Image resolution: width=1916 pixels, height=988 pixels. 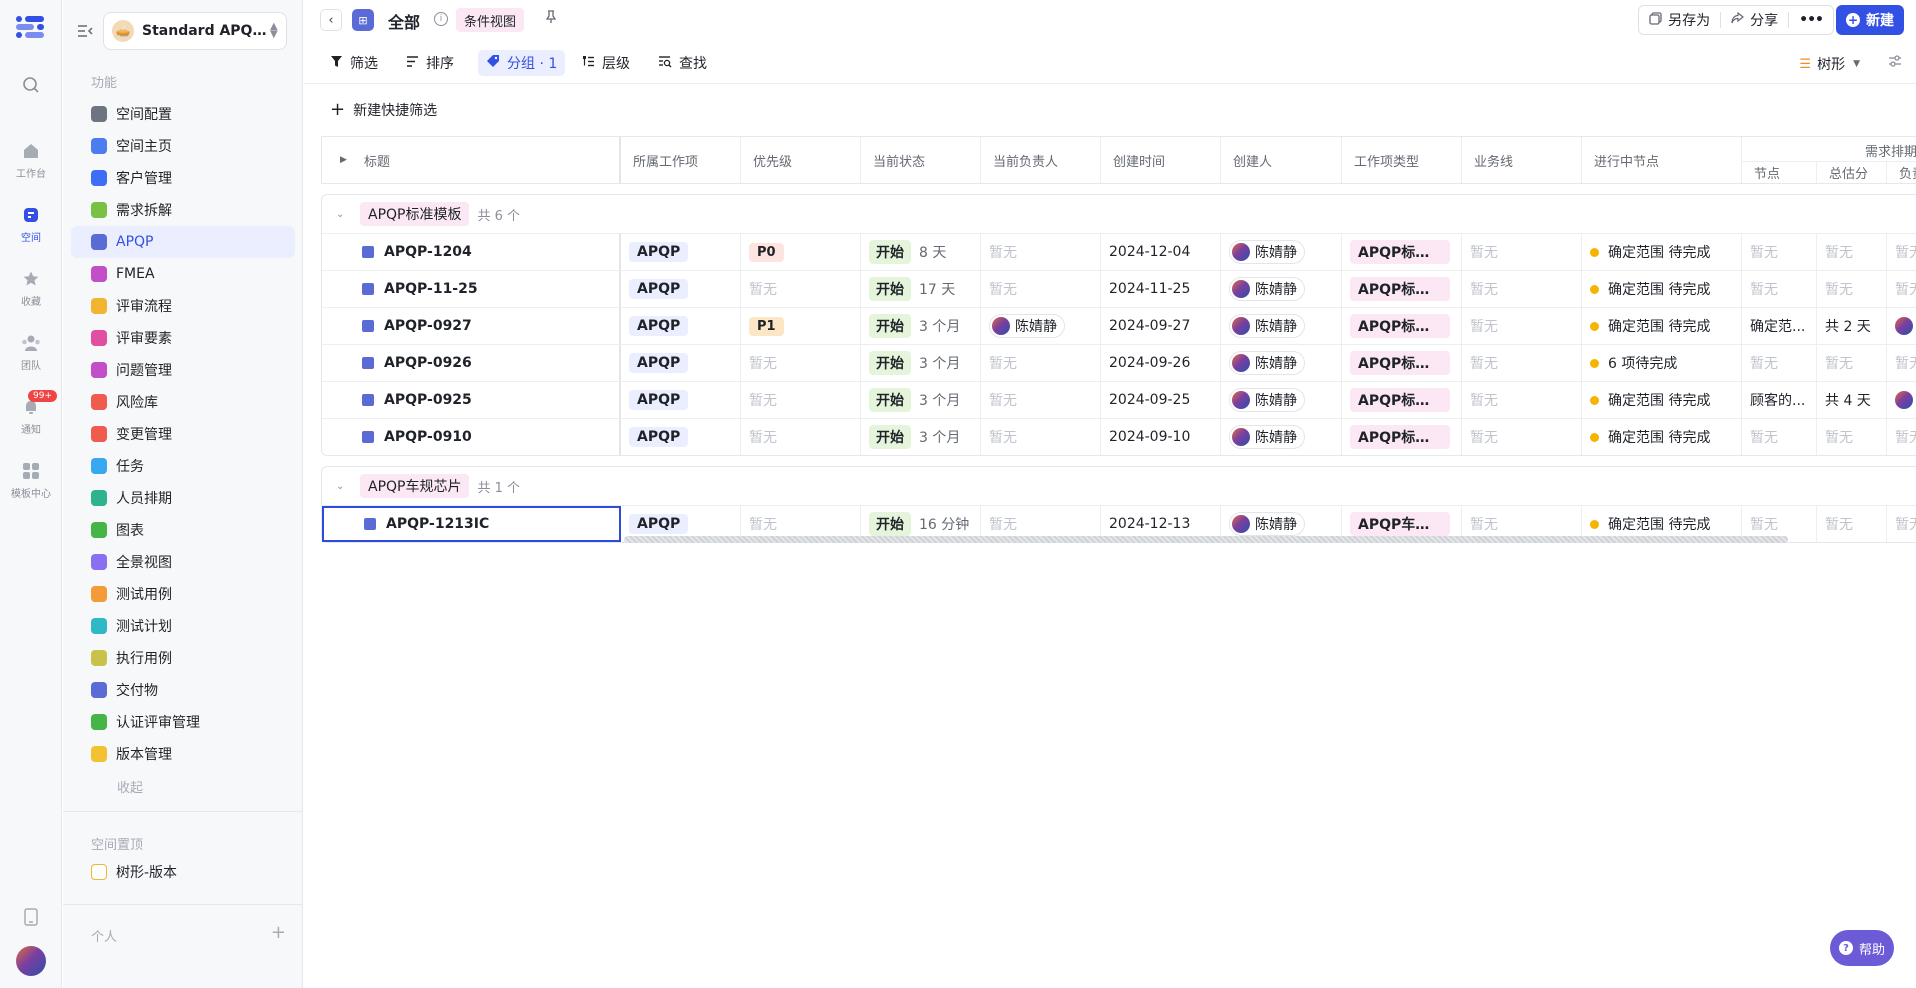 I want to click on cell-owner: 陈婧静, so click(x=1041, y=326).